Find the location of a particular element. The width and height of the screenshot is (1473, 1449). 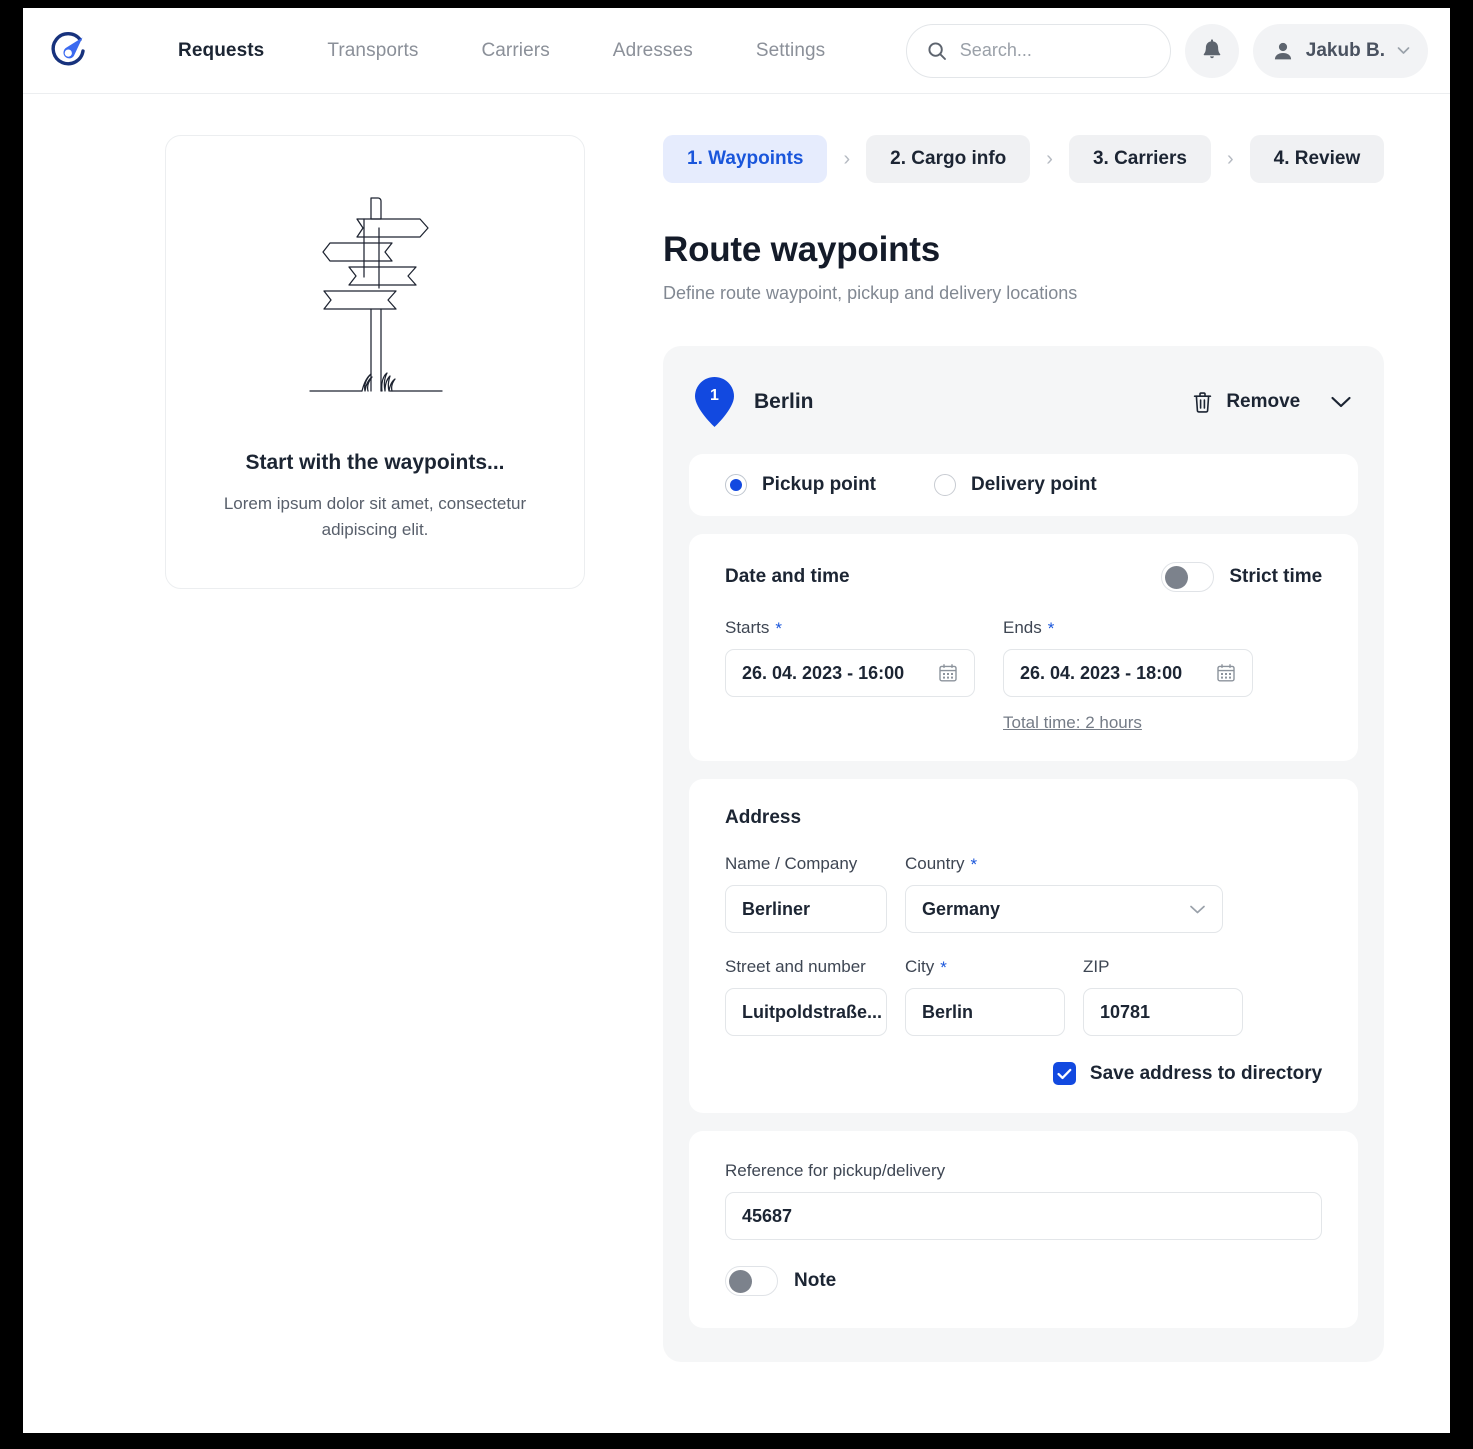

starts-value: 26. 04. 2023 - 16:00 is located at coordinates (823, 672).